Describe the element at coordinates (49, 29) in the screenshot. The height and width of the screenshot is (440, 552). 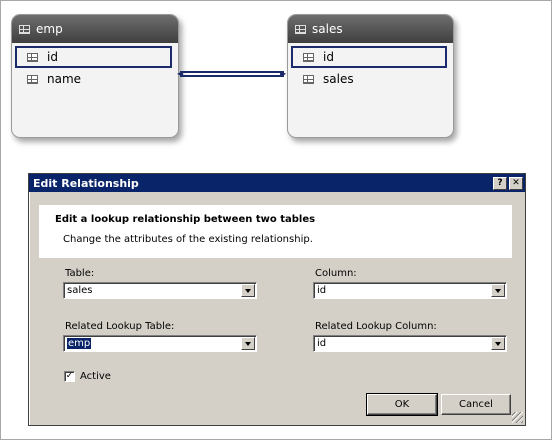
I see `emp-table-title: emp` at that location.